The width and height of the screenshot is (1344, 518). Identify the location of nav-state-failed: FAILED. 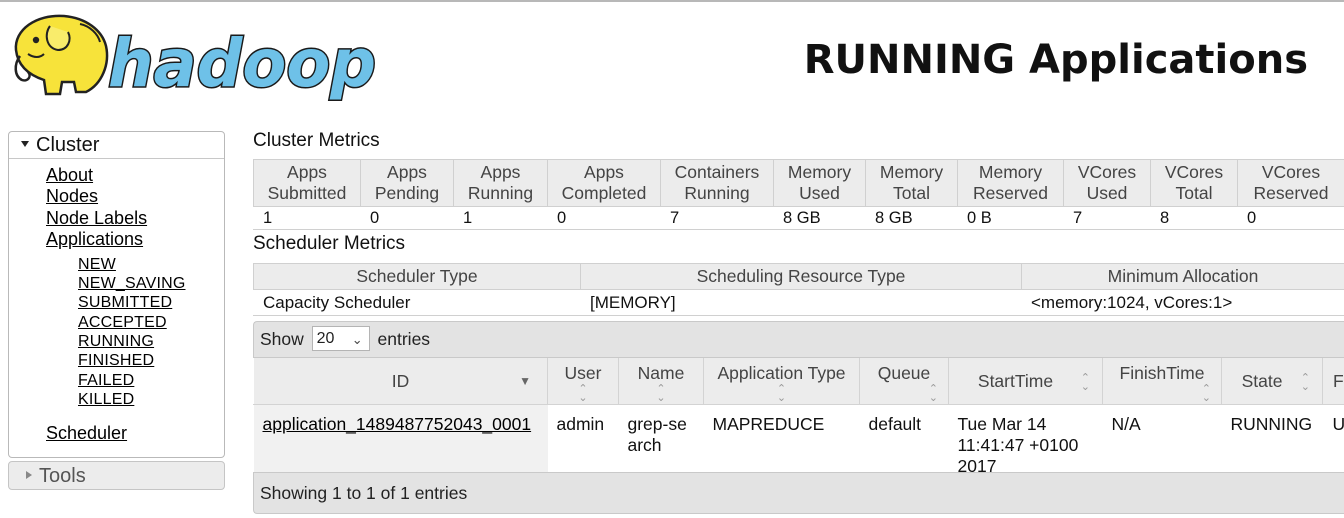
(106, 381).